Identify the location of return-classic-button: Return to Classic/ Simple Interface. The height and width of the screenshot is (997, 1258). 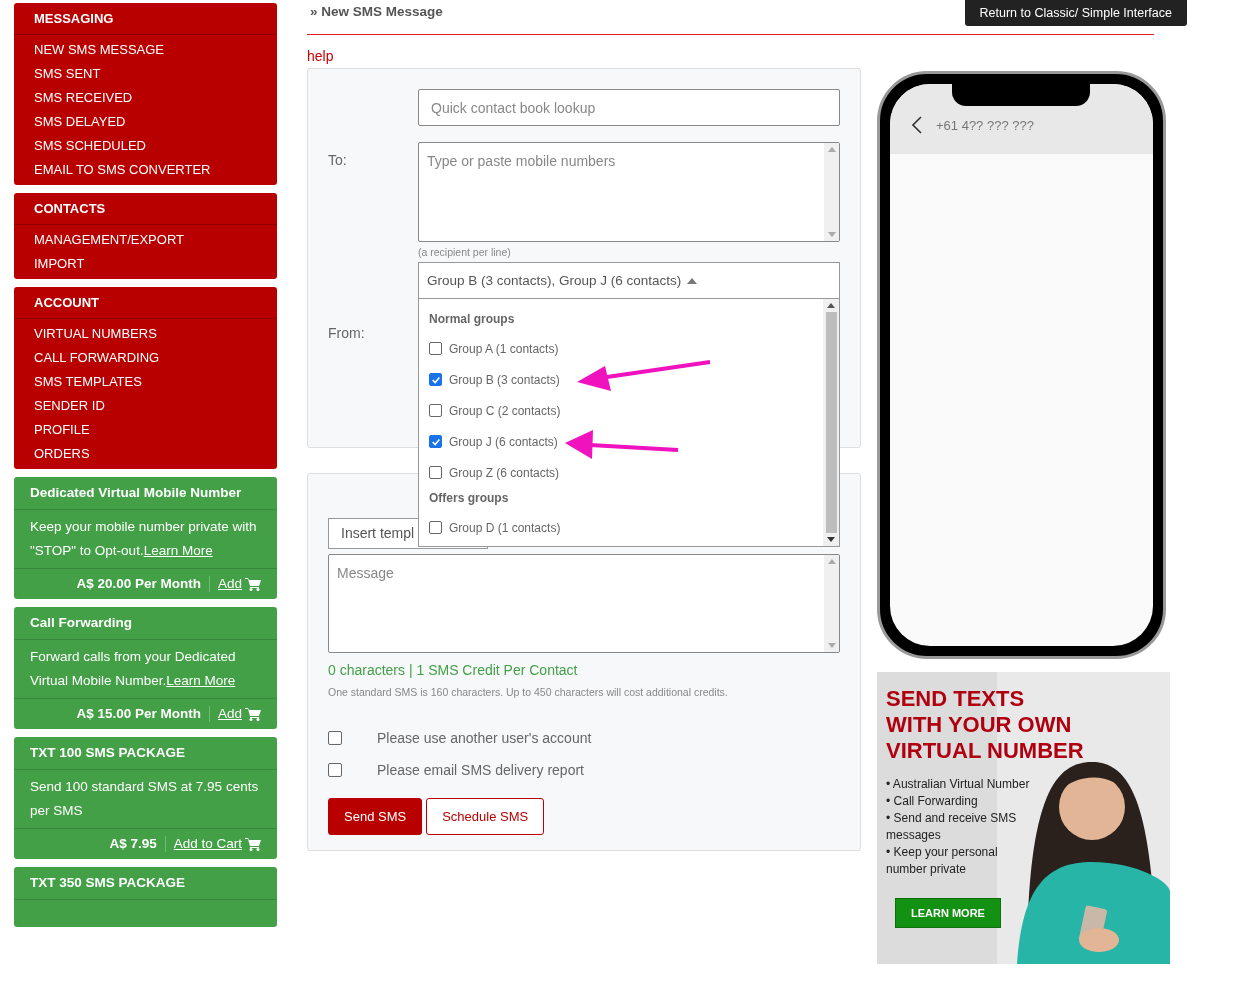
(1075, 13).